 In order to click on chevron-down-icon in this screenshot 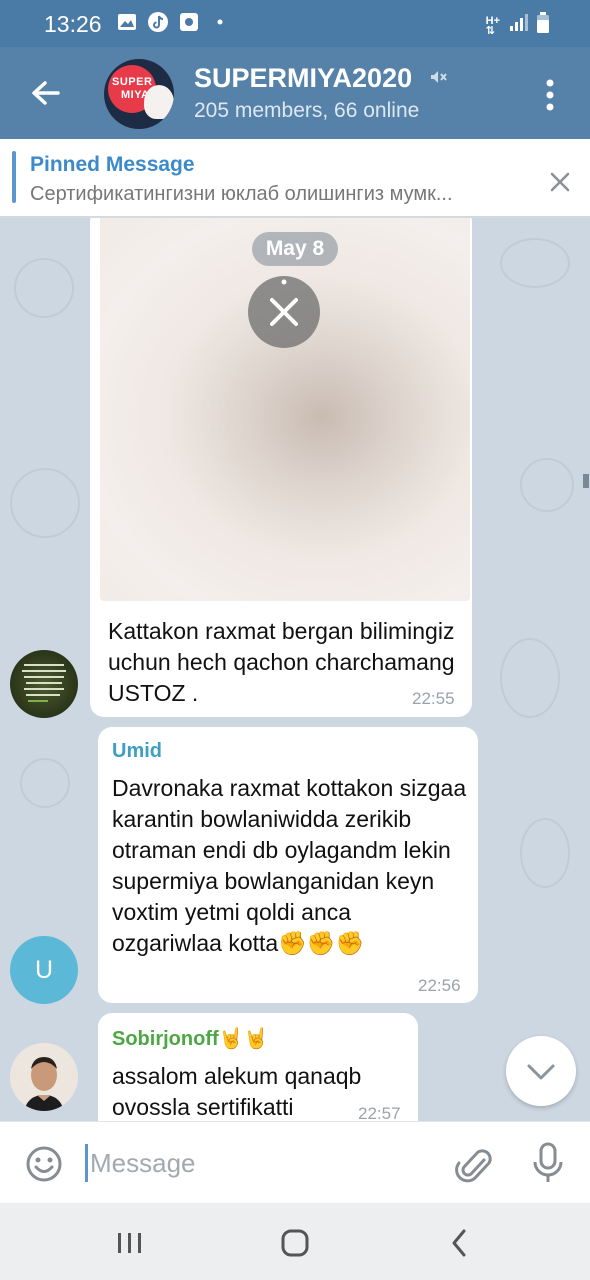, I will do `click(541, 1072)`.